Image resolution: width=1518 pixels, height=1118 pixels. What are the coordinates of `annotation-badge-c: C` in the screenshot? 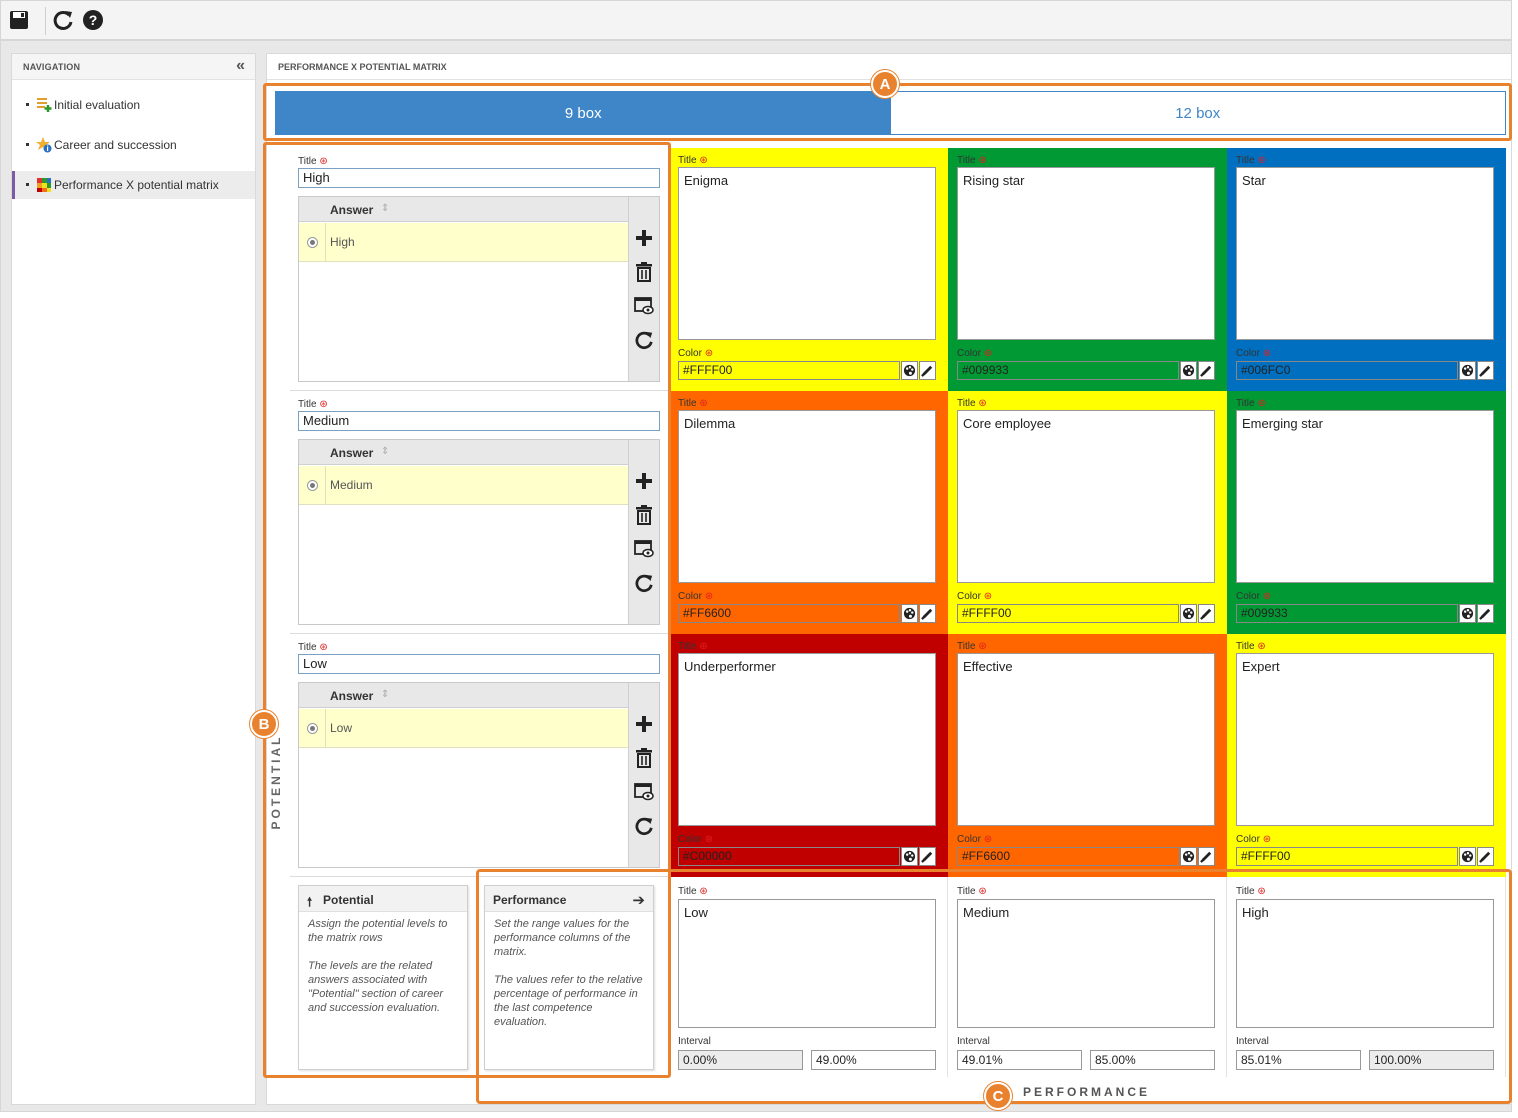 It's located at (998, 1096).